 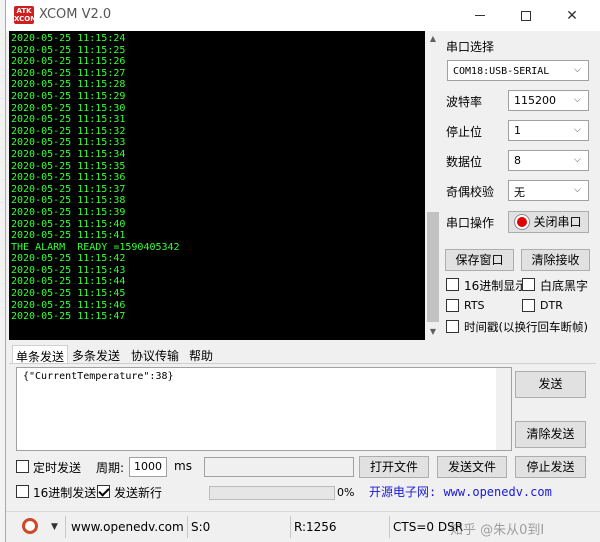 What do you see at coordinates (95, 247) in the screenshot?
I see `receive-line: THE ALARM READY =1590405342` at bounding box center [95, 247].